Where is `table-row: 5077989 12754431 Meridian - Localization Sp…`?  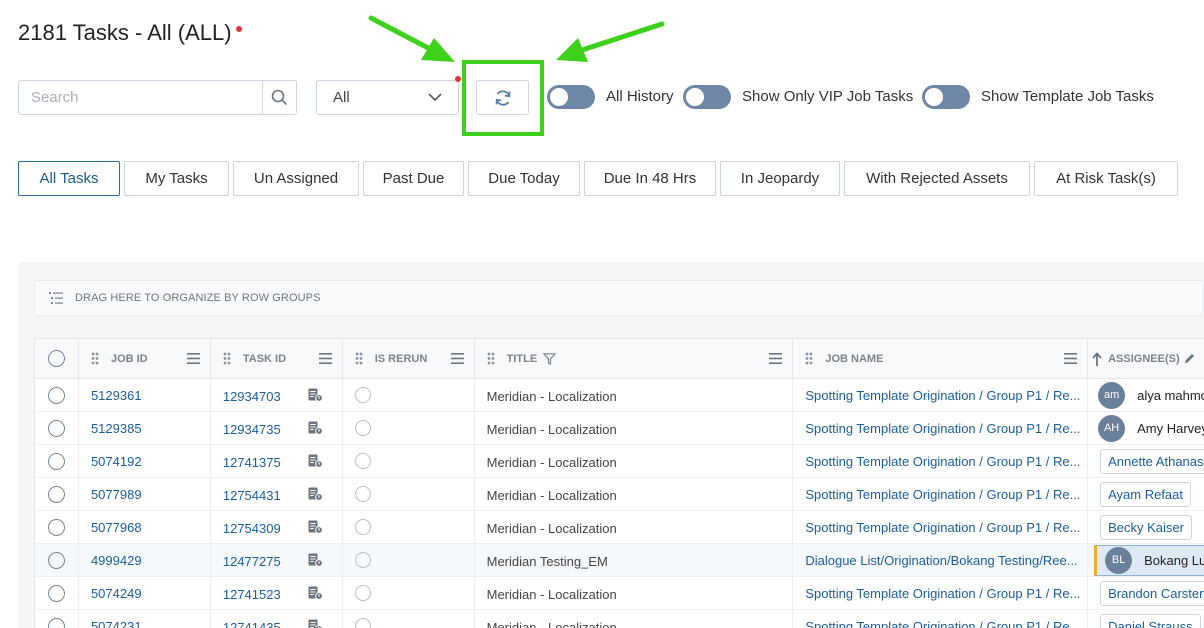 table-row: 5077989 12754431 Meridian - Localization Sp… is located at coordinates (619, 494).